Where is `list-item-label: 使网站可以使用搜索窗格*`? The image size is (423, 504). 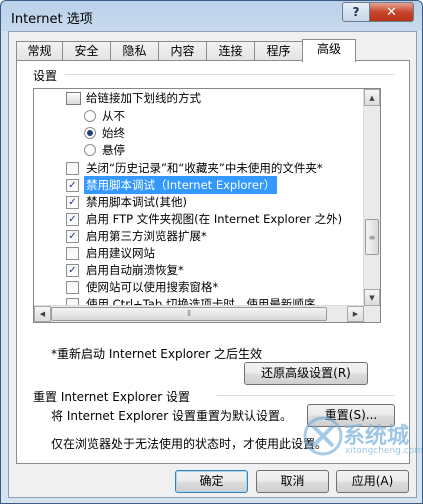 list-item-label: 使网站可以使用搜索窗格* is located at coordinates (152, 287).